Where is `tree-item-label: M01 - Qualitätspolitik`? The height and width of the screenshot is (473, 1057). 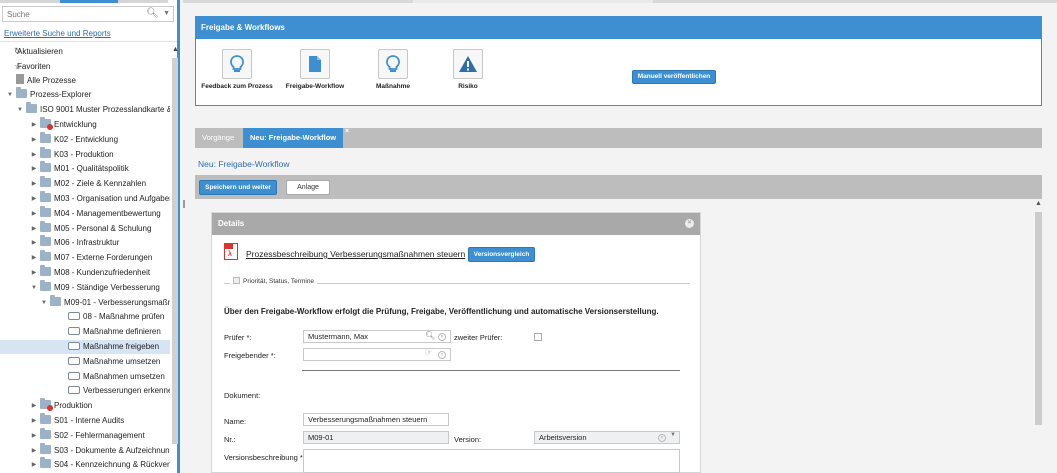 tree-item-label: M01 - Qualitätspolitik is located at coordinates (91, 169).